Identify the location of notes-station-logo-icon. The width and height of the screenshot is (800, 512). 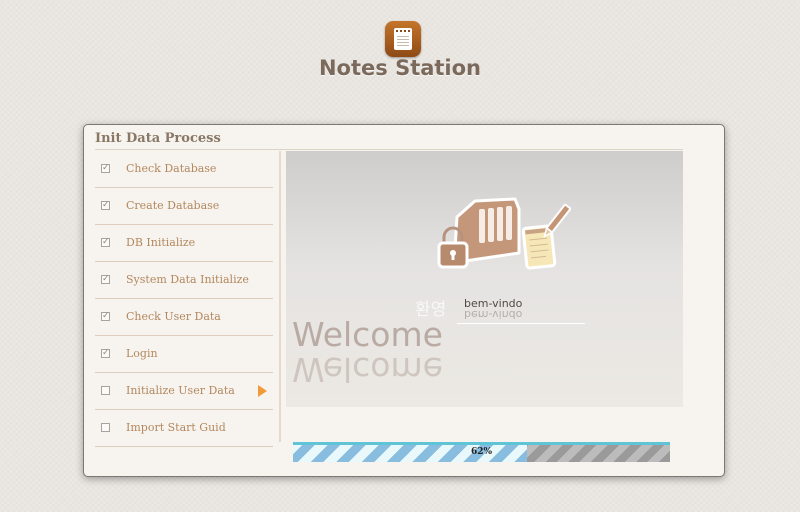
(403, 39).